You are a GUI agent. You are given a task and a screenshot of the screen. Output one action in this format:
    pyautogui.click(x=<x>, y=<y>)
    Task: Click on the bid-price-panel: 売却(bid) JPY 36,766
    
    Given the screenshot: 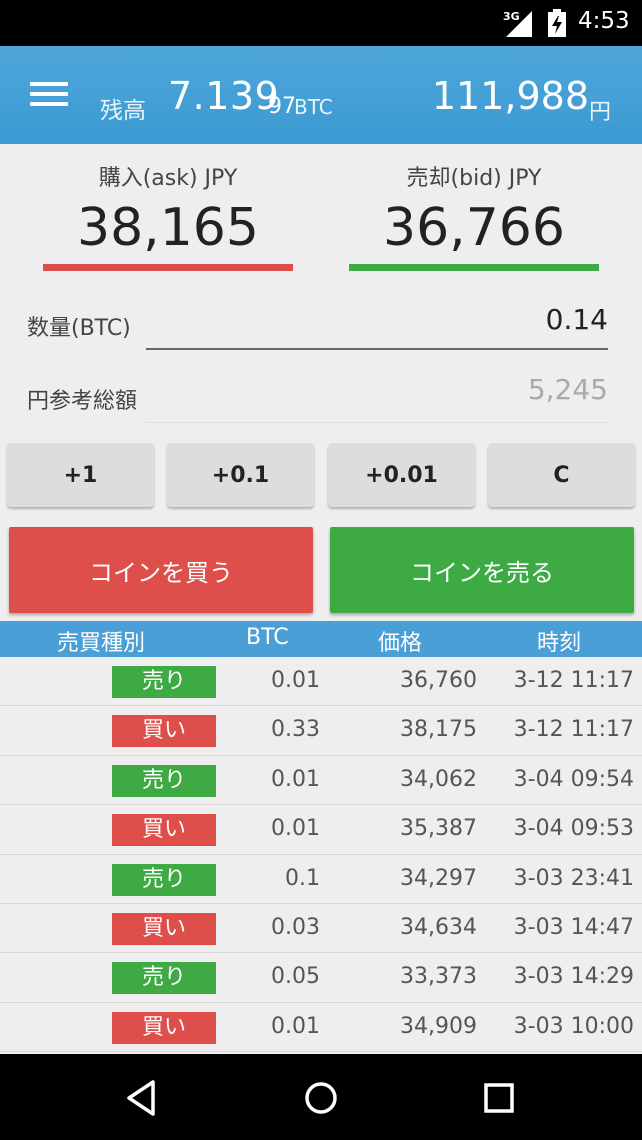 What is the action you would take?
    pyautogui.click(x=474, y=215)
    